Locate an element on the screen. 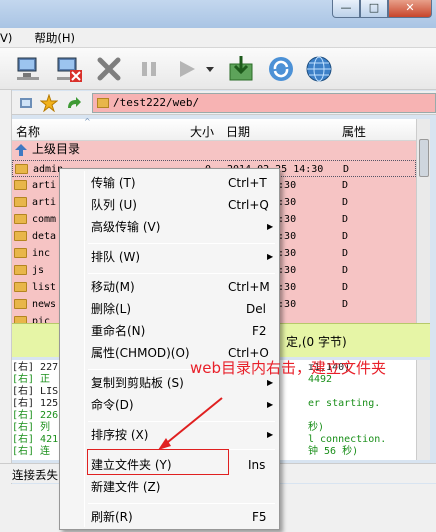  menu-view: V) is located at coordinates (10, 38).